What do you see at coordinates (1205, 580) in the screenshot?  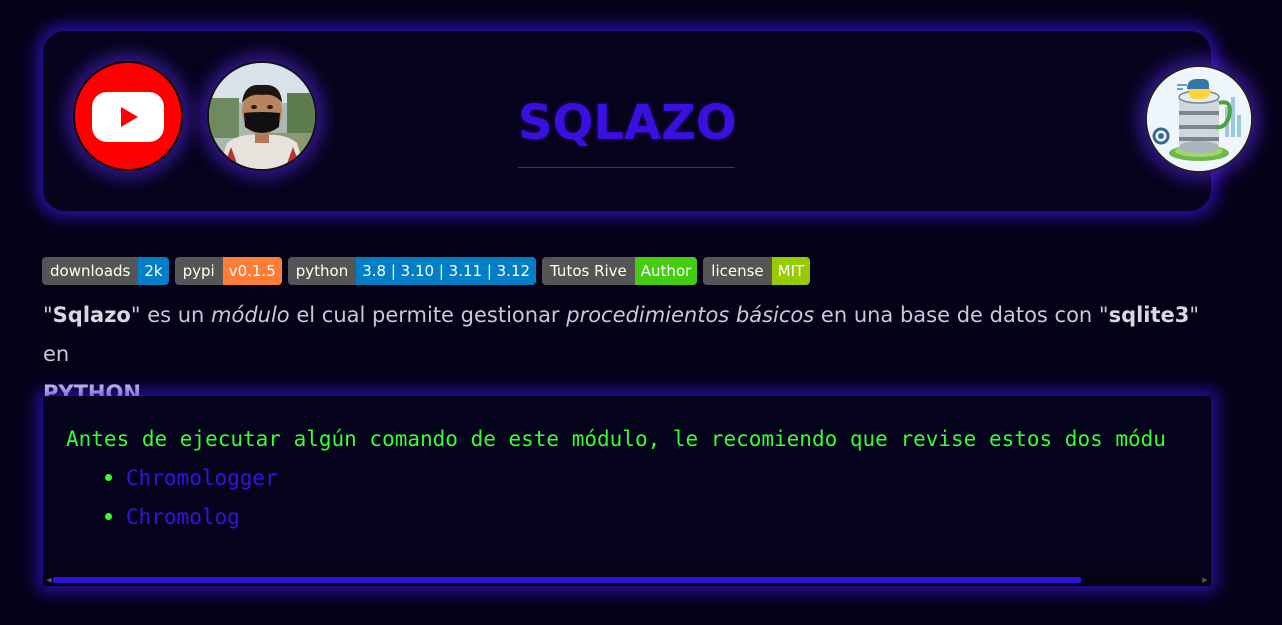 I see `scroll-right-icon: ▶` at bounding box center [1205, 580].